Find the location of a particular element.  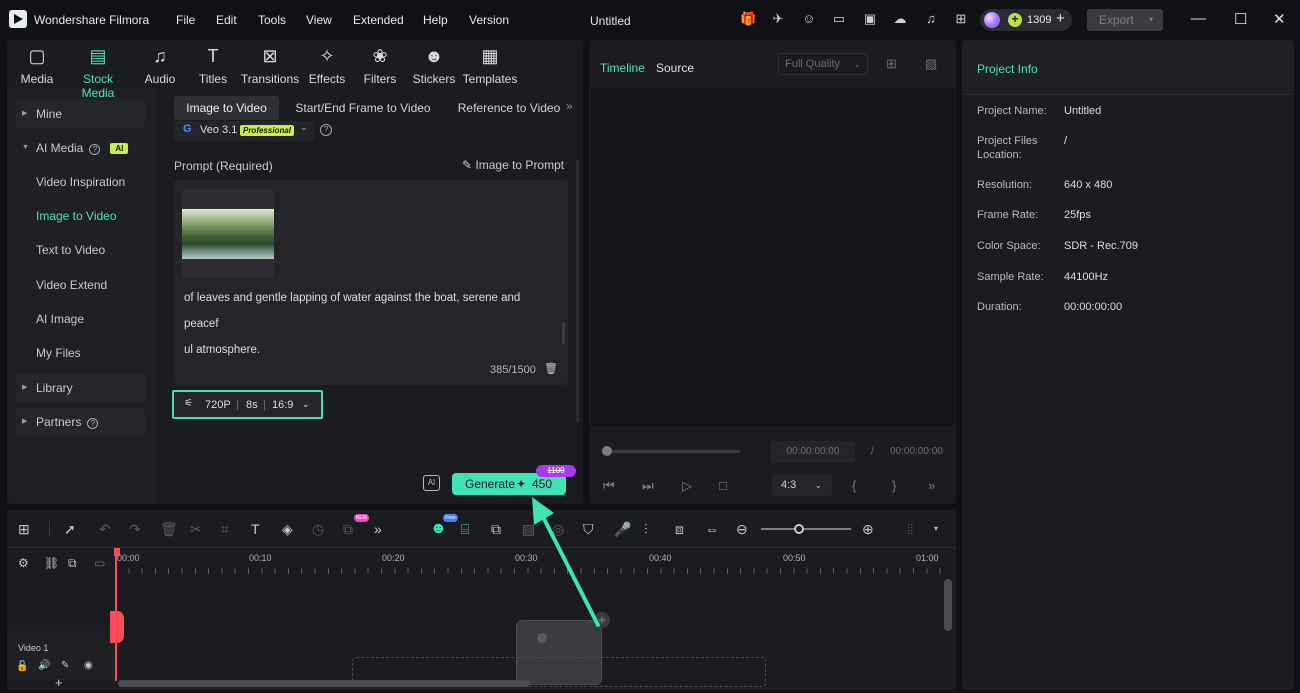

save-icon: ▣ is located at coordinates (870, 19).